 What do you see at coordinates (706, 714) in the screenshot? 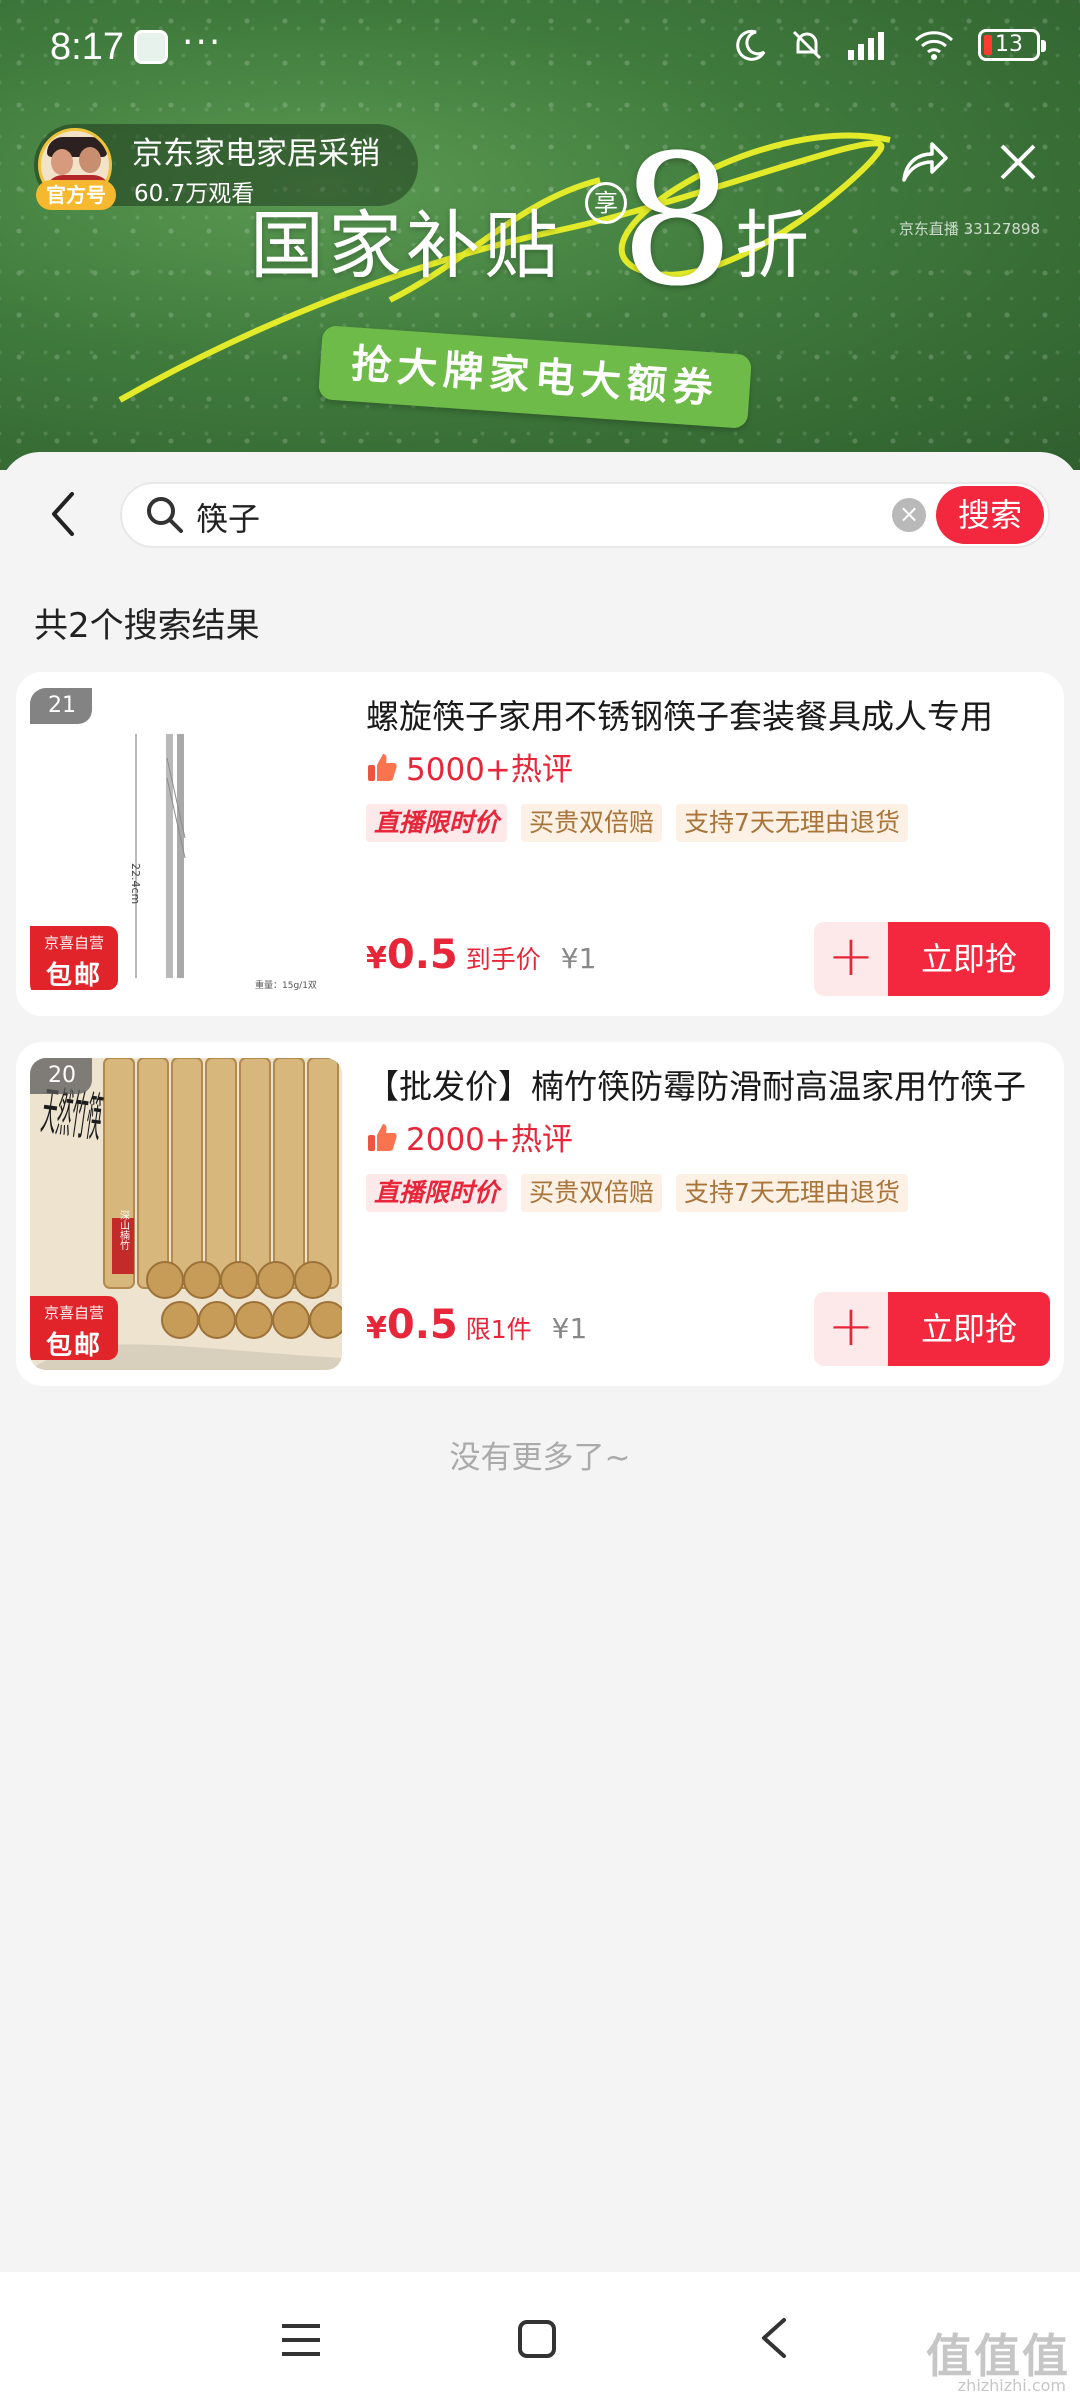
I see `product-title: 螺旋筷子家用不锈钢筷子套装餐具成人专用` at bounding box center [706, 714].